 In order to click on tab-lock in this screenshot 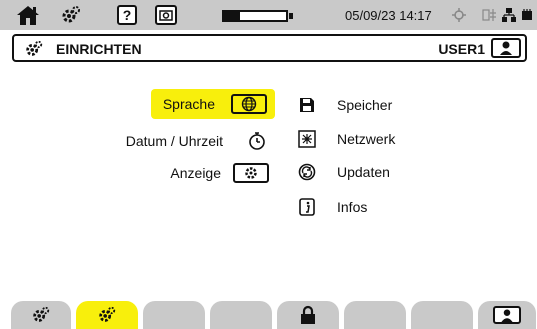, I will do `click(308, 315)`.